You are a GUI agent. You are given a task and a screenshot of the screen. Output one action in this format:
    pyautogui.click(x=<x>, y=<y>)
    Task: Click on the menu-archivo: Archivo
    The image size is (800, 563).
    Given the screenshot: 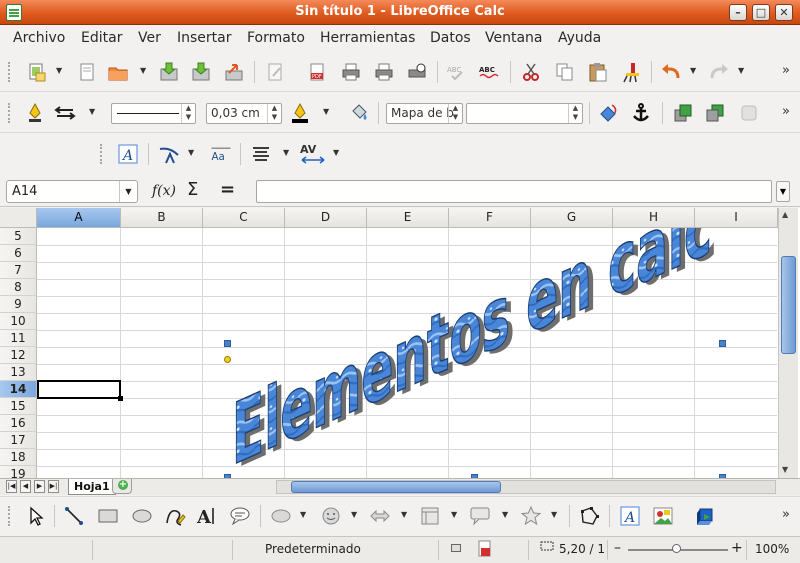 What is the action you would take?
    pyautogui.click(x=39, y=38)
    